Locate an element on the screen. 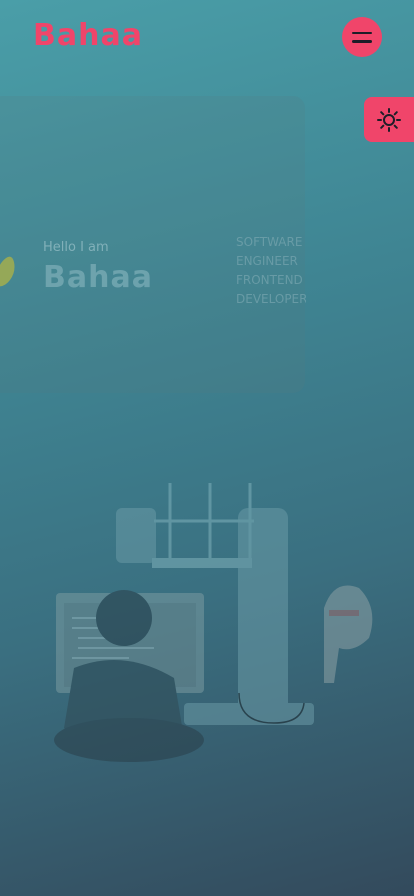  waving-hand-icon is located at coordinates (7, 271).